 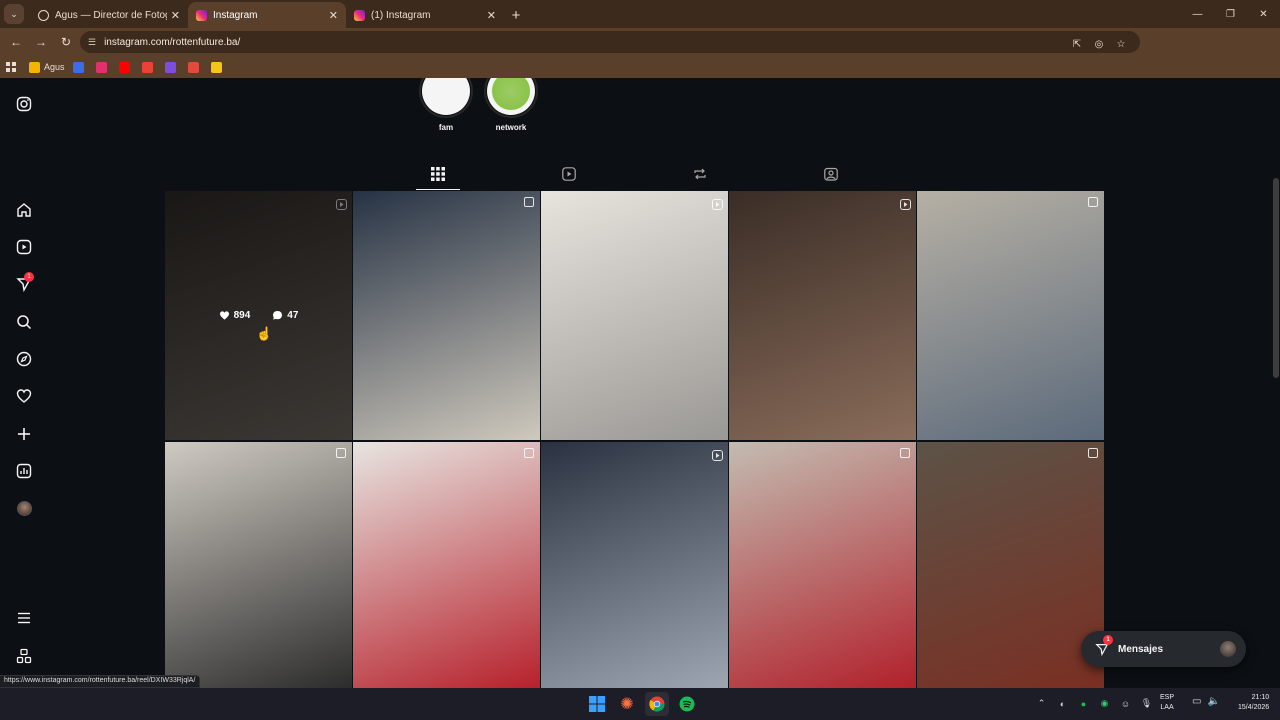 I want to click on address-bar: ☰ instagram.com/rottenfuture.ba/ ⇱ ◎ ☆, so click(x=610, y=42).